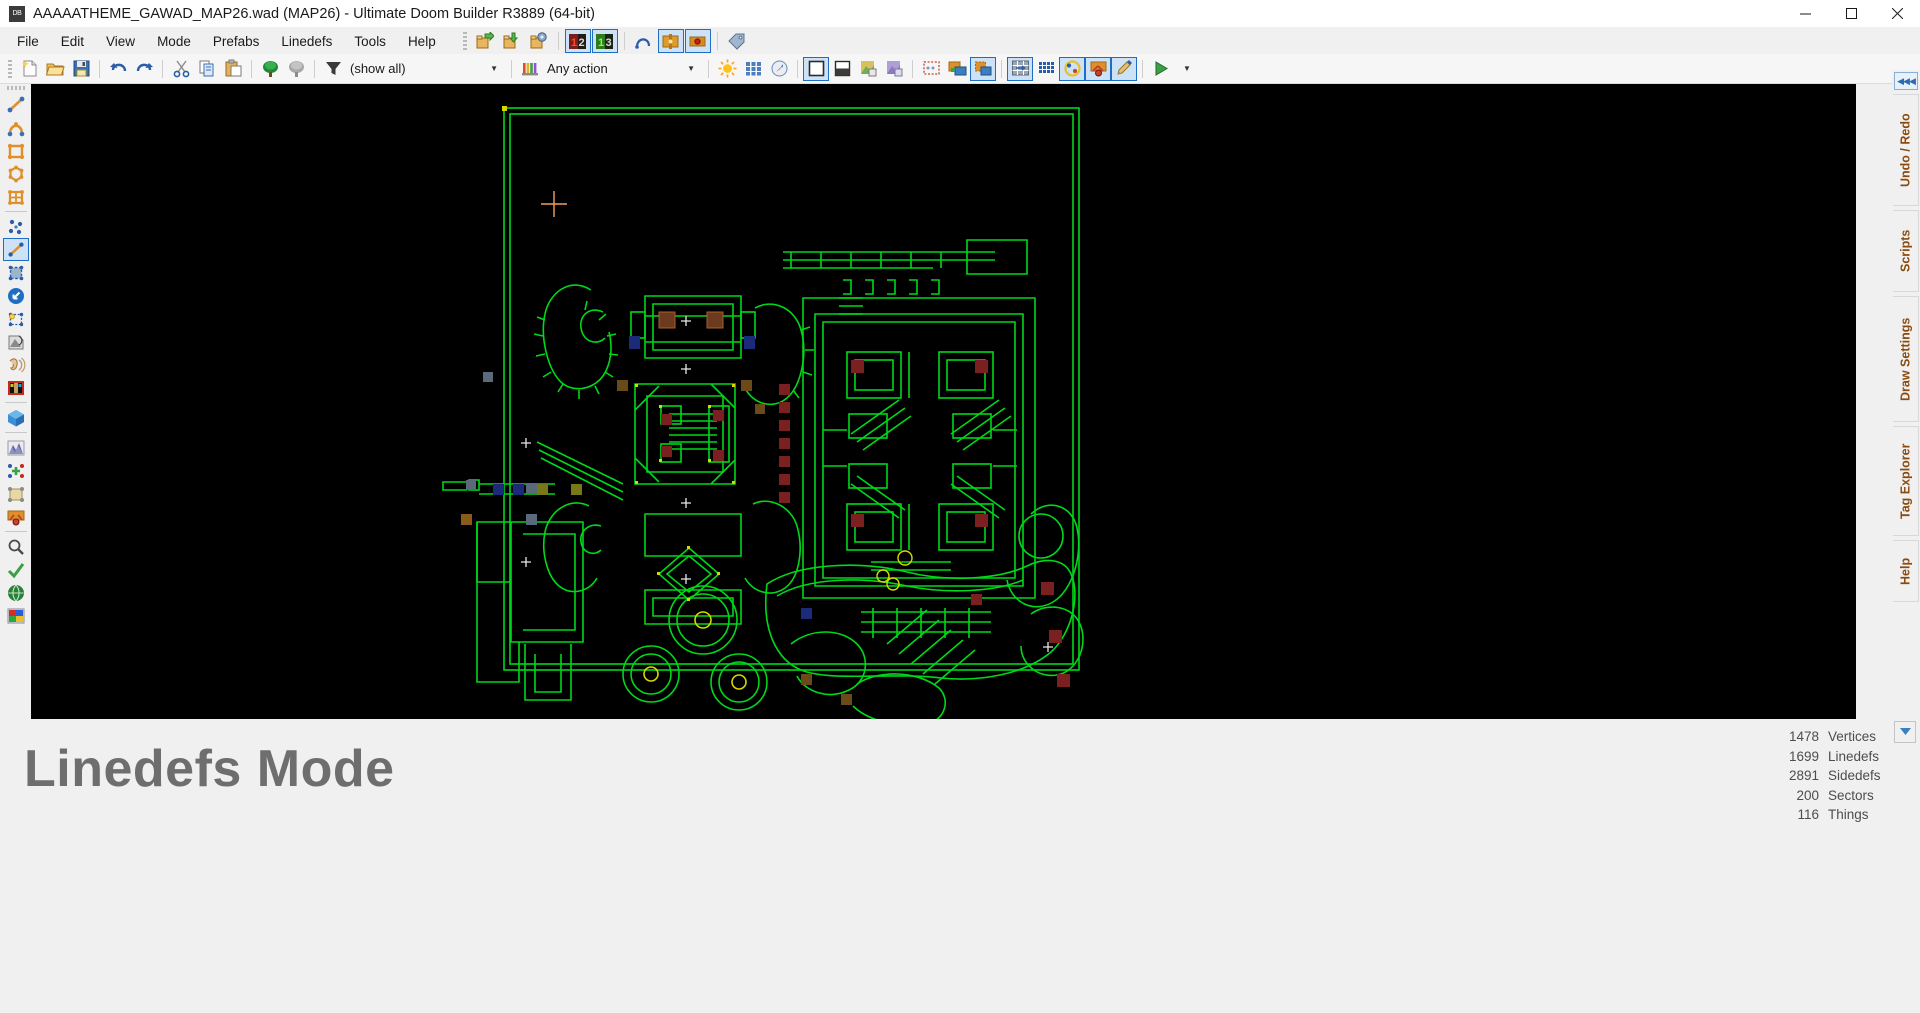  What do you see at coordinates (604, 41) in the screenshot?
I see `texture-2-icon: 1 3` at bounding box center [604, 41].